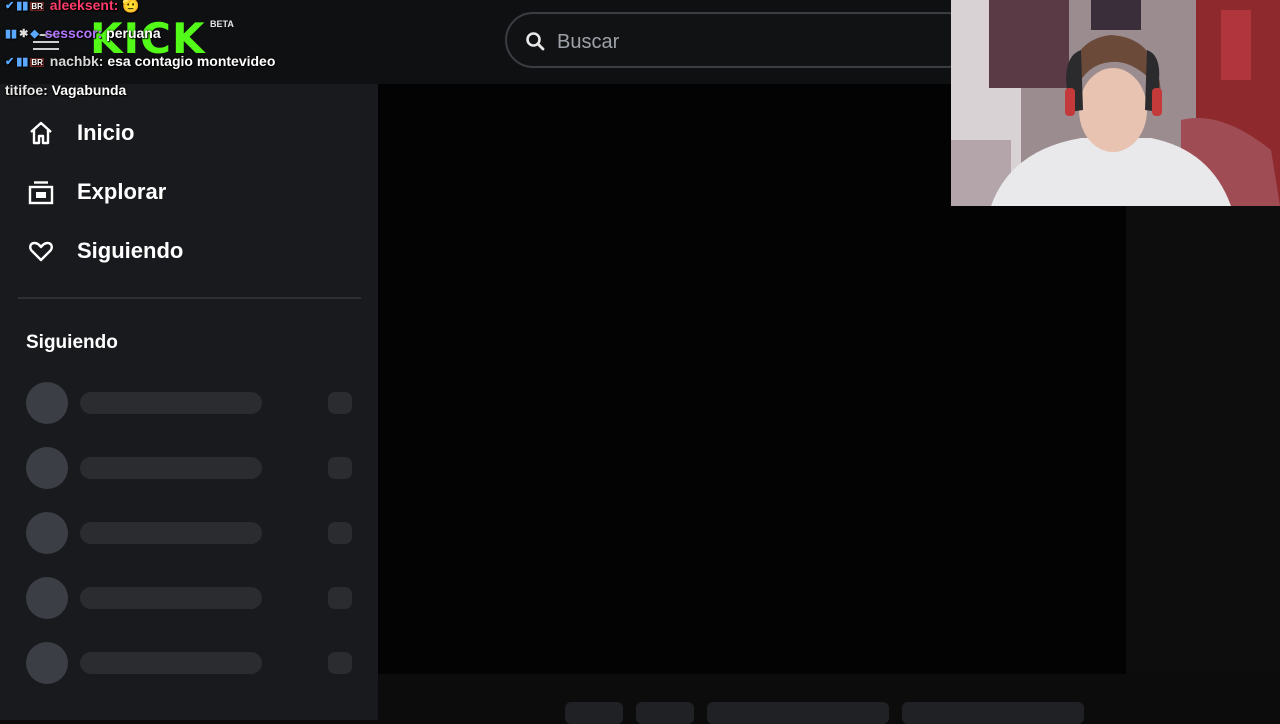 Image resolution: width=1280 pixels, height=724 pixels. What do you see at coordinates (189, 298) in the screenshot?
I see `sidebar-divider` at bounding box center [189, 298].